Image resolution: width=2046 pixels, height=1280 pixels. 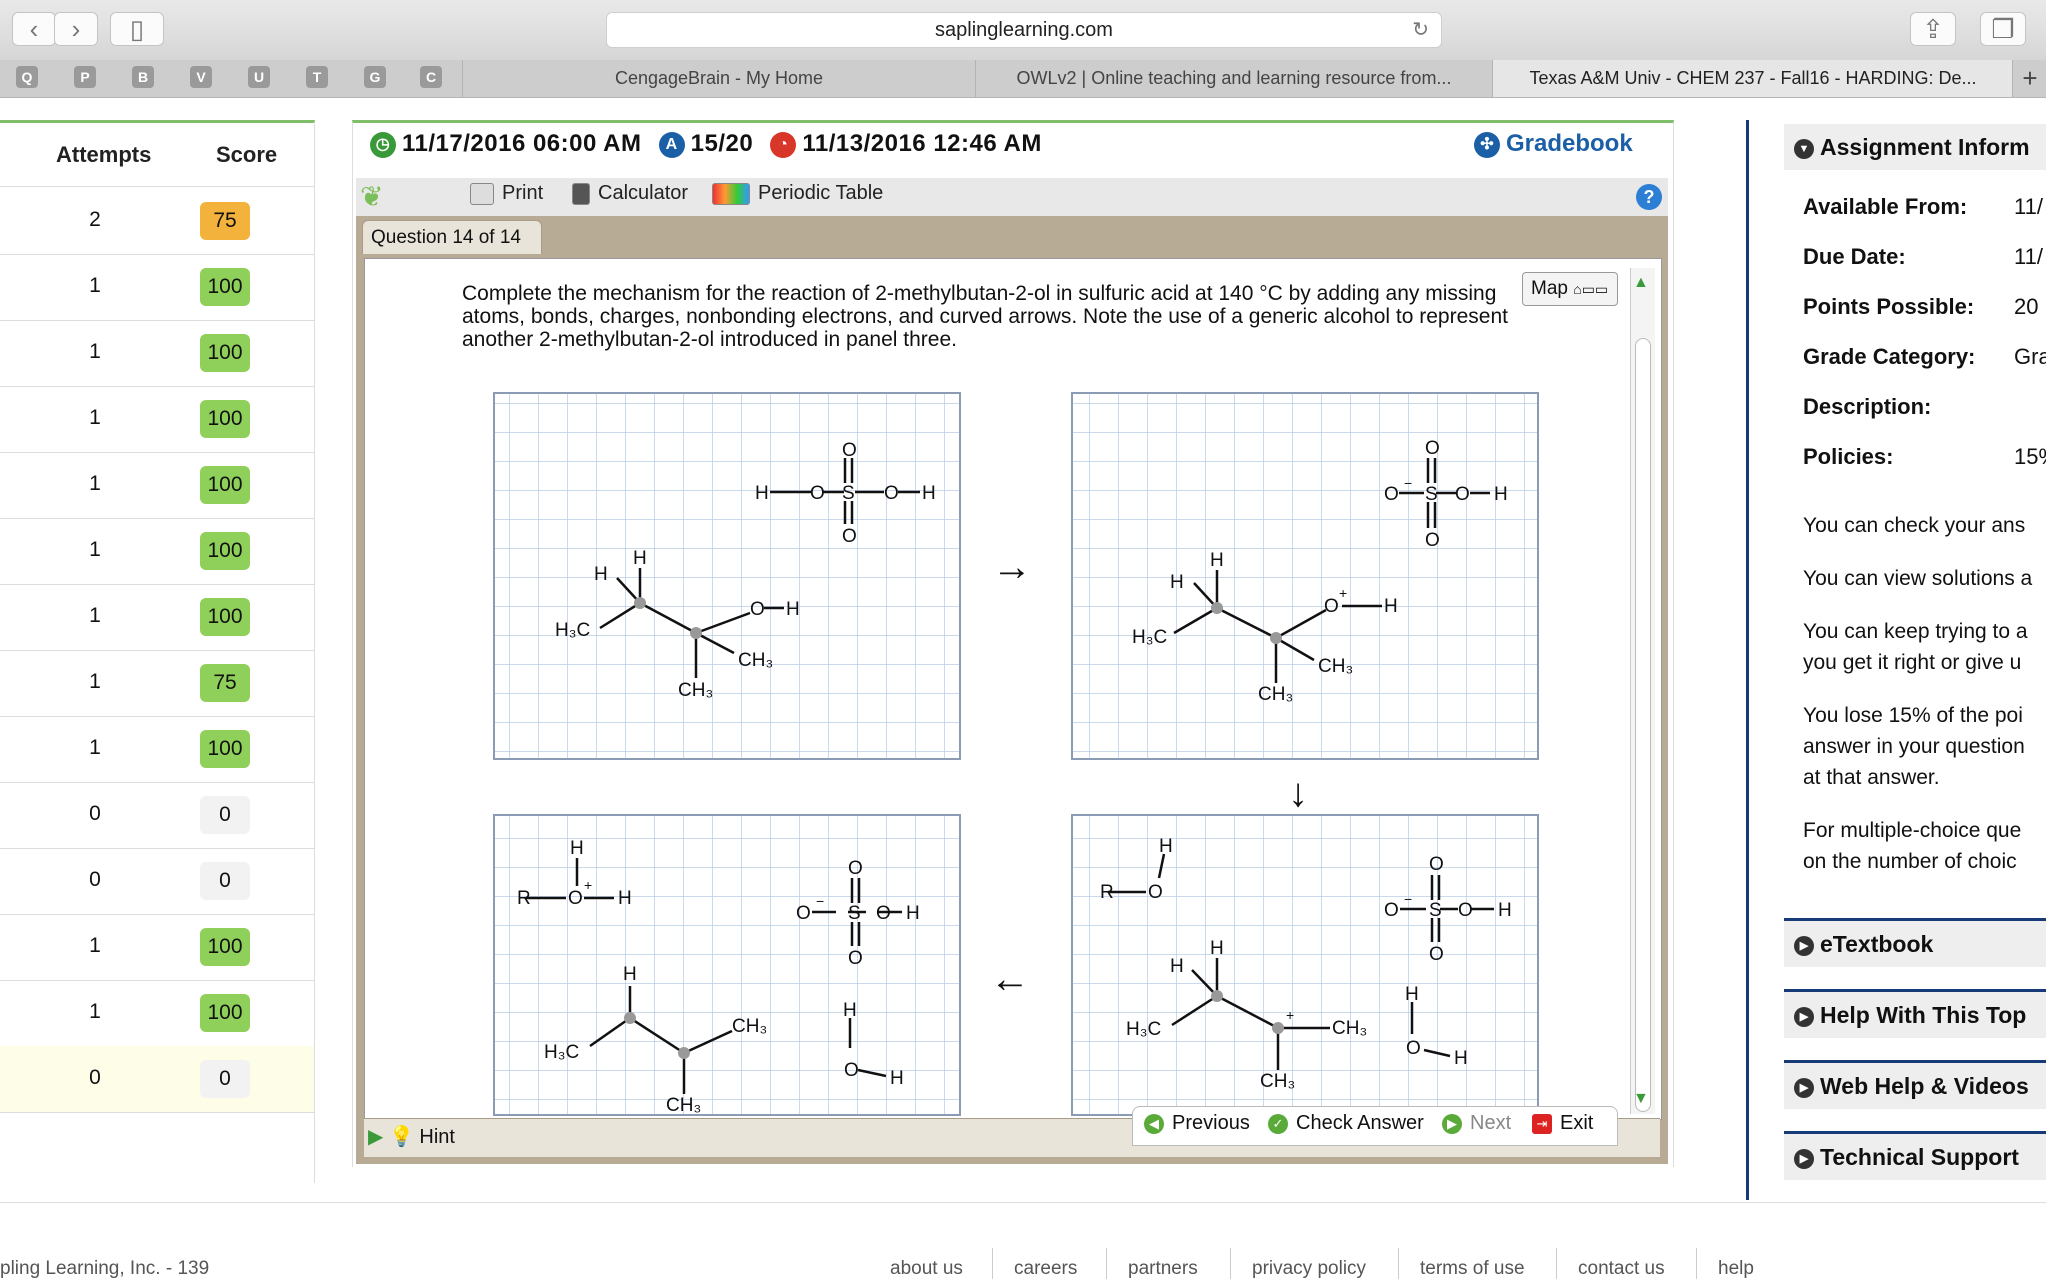 I want to click on sidebar-section-label: Web Help & Videos, so click(x=1924, y=1086).